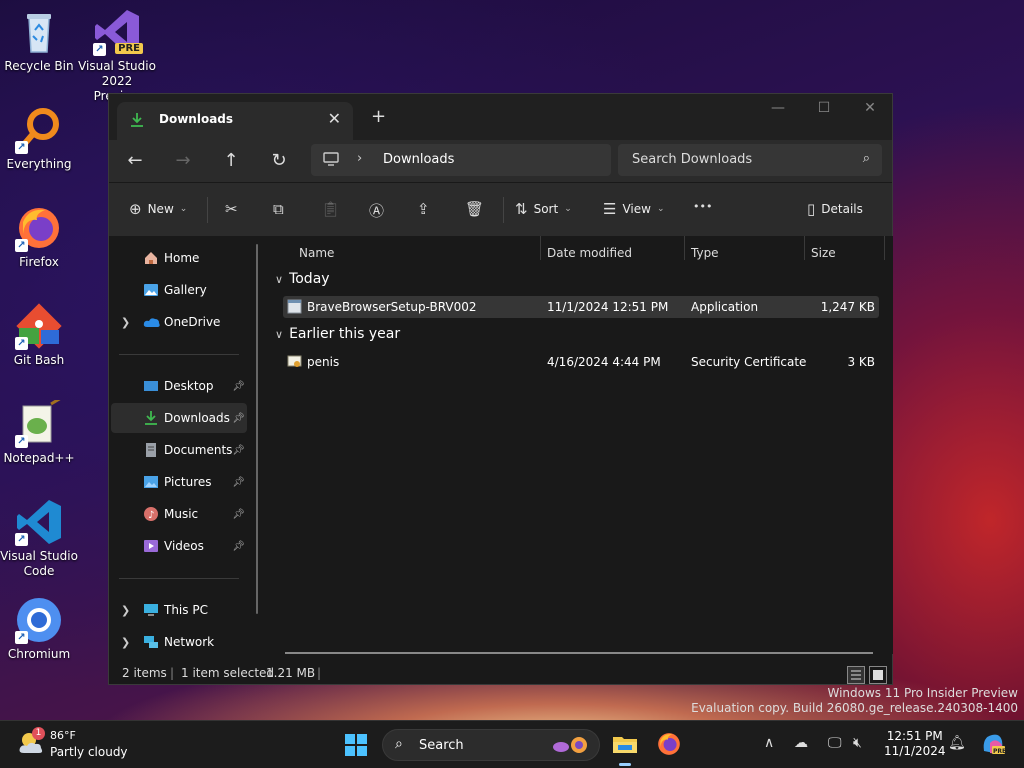  I want to click on more-options-button: •••, so click(702, 206).